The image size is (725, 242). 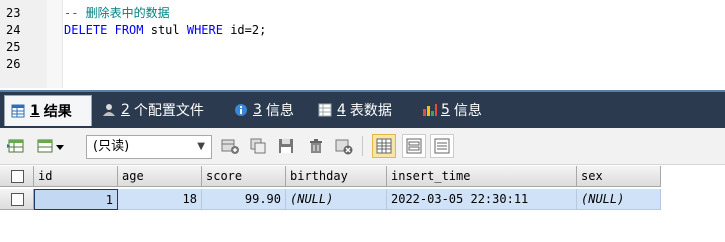 I want to click on tab-result-label: 结果, so click(x=57, y=112).